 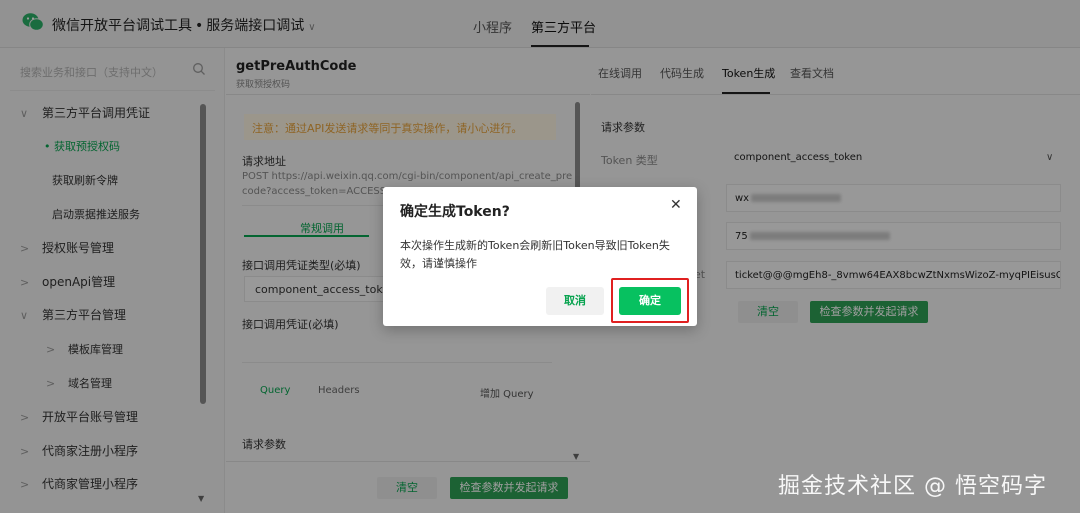 What do you see at coordinates (575, 301) in the screenshot?
I see `cancel-button: 取消` at bounding box center [575, 301].